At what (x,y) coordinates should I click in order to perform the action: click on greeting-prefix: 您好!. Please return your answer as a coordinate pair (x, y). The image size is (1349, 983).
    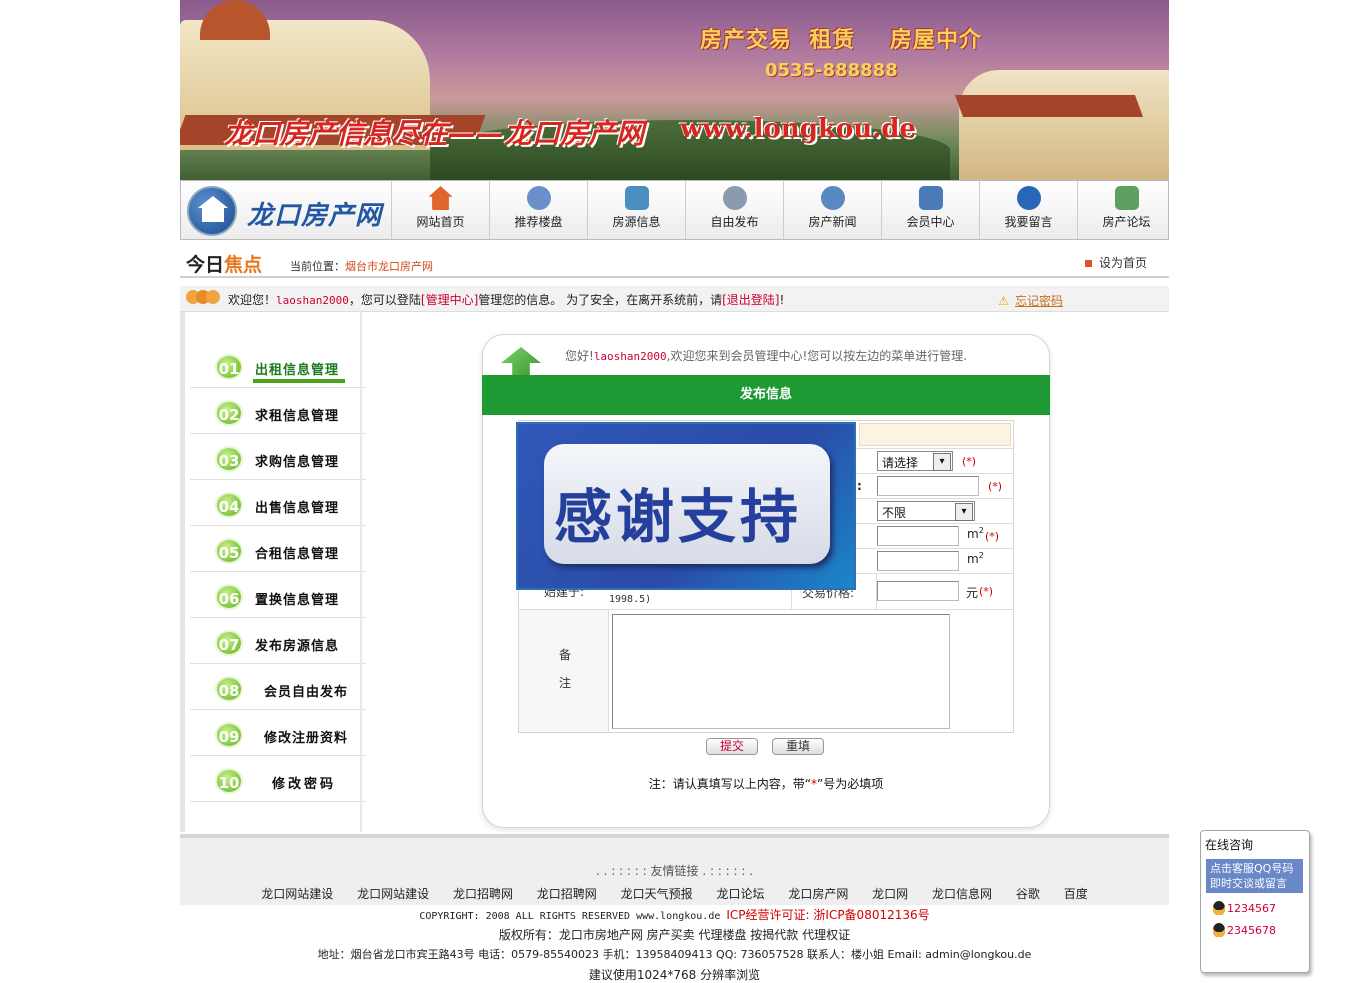
    Looking at the image, I should click on (579, 356).